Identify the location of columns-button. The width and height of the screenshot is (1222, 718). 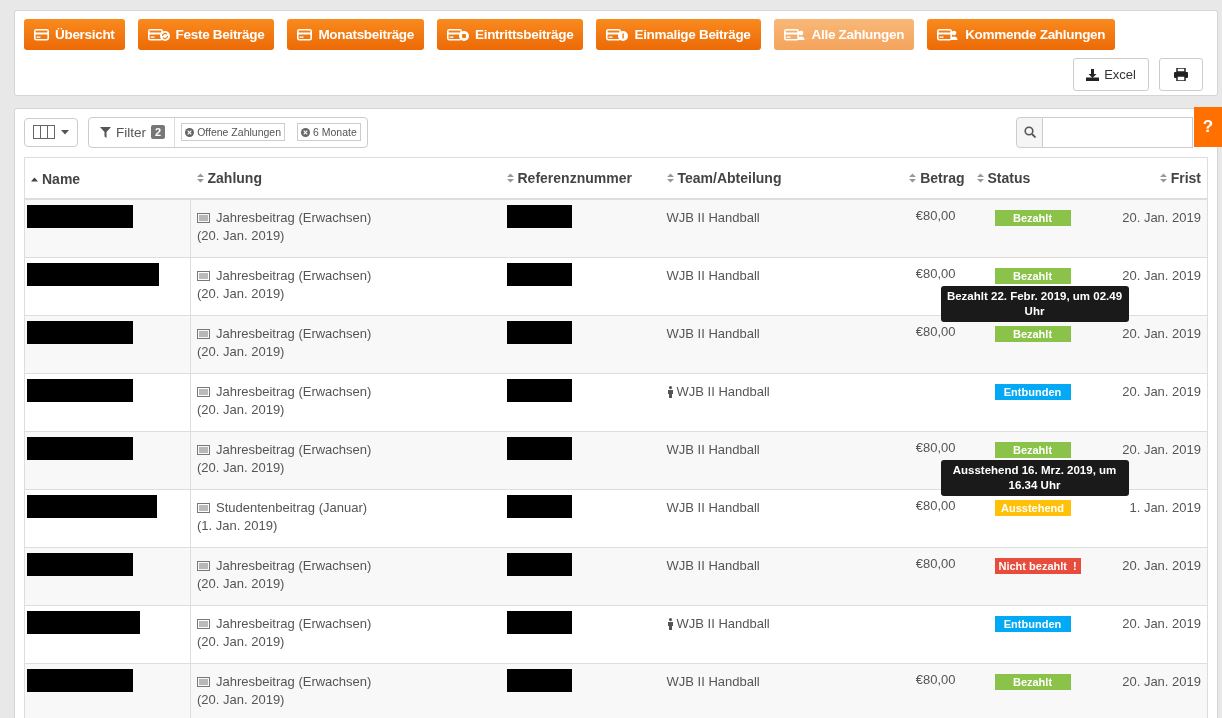
(51, 132).